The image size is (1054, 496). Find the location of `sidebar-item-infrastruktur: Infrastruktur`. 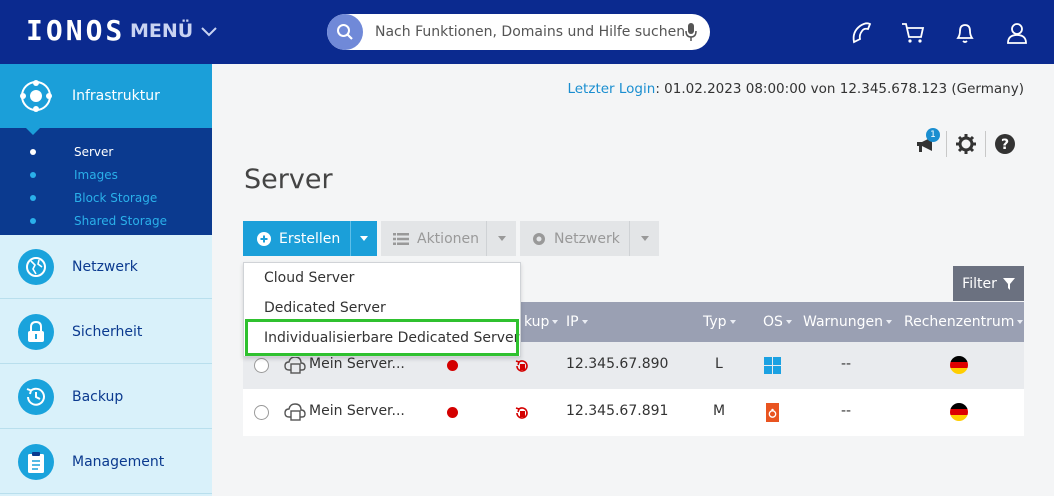

sidebar-item-infrastruktur: Infrastruktur is located at coordinates (106, 96).